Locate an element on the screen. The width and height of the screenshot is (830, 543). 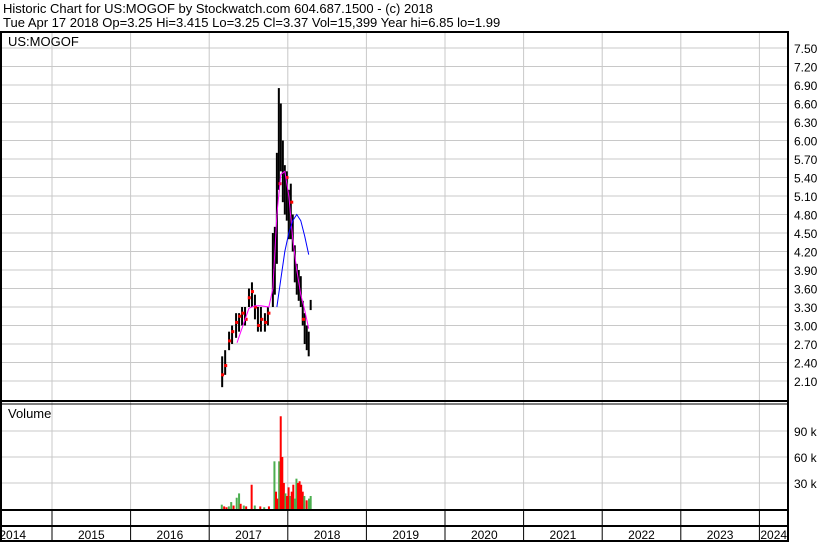
price-bars is located at coordinates (266, 238).